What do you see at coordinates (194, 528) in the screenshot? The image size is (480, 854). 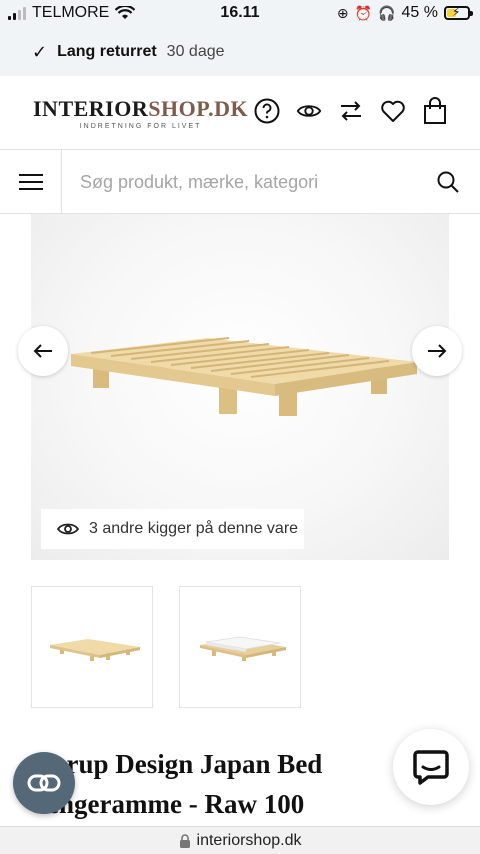 I see `viewers-text: 3 andre kigger på denne vare` at bounding box center [194, 528].